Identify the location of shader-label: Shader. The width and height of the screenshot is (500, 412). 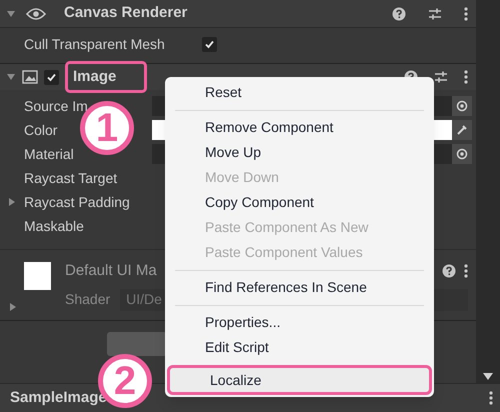
(87, 299).